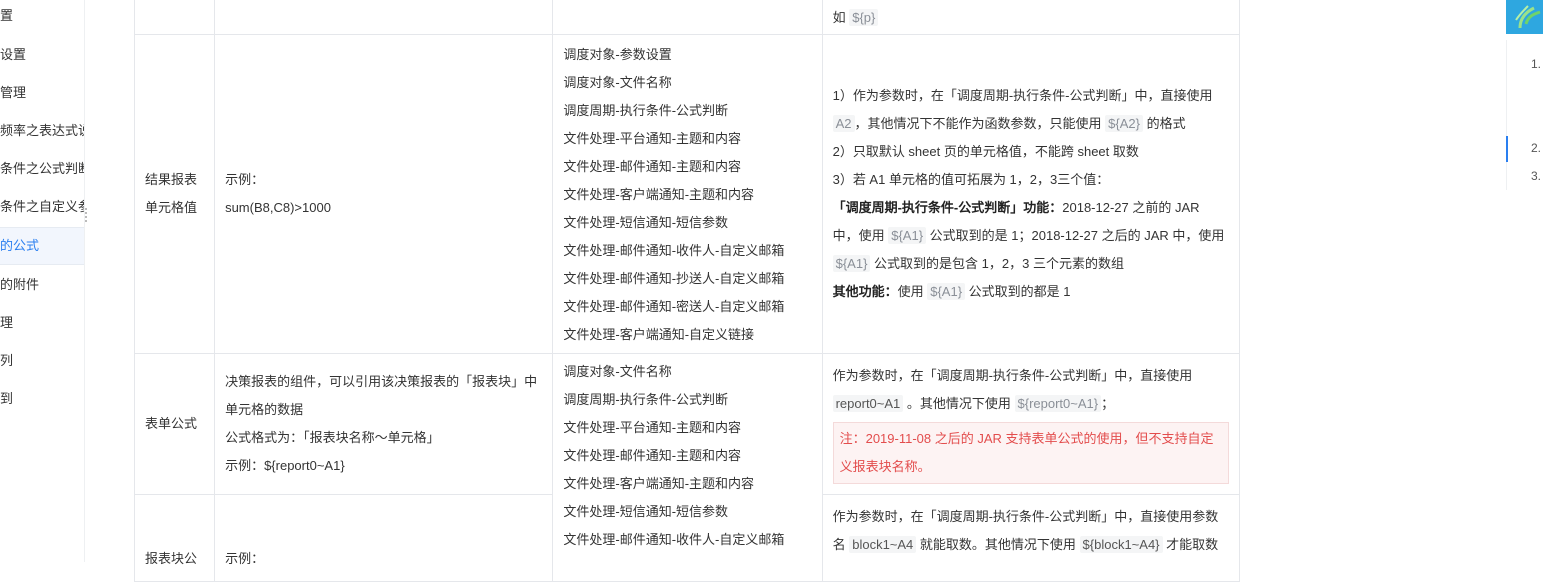 This screenshot has width=1543, height=582. What do you see at coordinates (1108, 403) in the screenshot?
I see `note-text: ；` at bounding box center [1108, 403].